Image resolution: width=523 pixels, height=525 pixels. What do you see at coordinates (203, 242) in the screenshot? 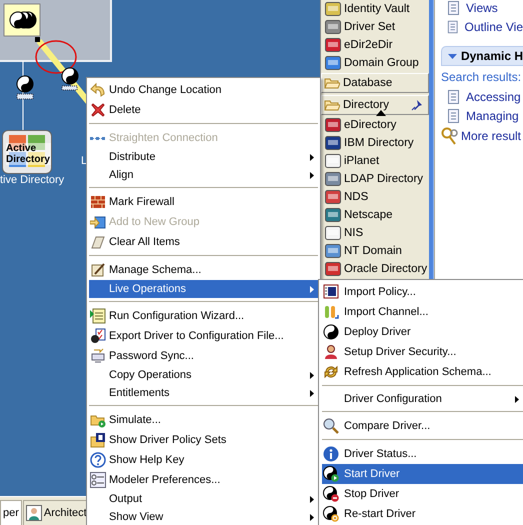
I see `menu-item: Clear All Items` at bounding box center [203, 242].